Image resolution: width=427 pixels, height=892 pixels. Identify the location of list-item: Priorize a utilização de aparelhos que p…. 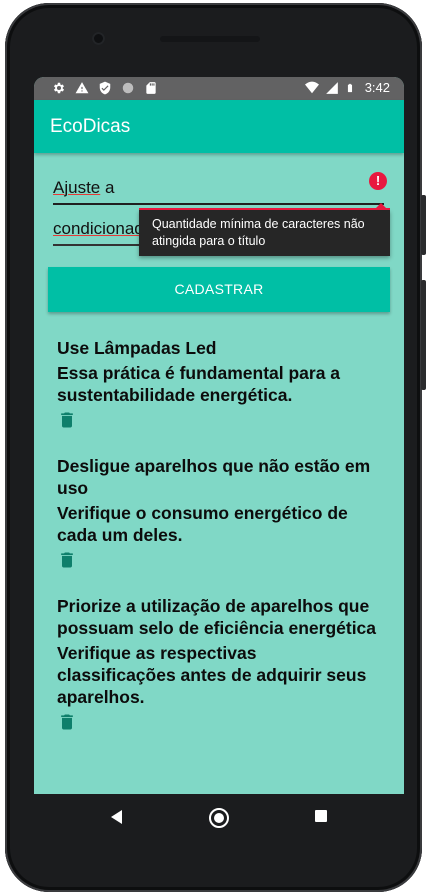
(217, 664).